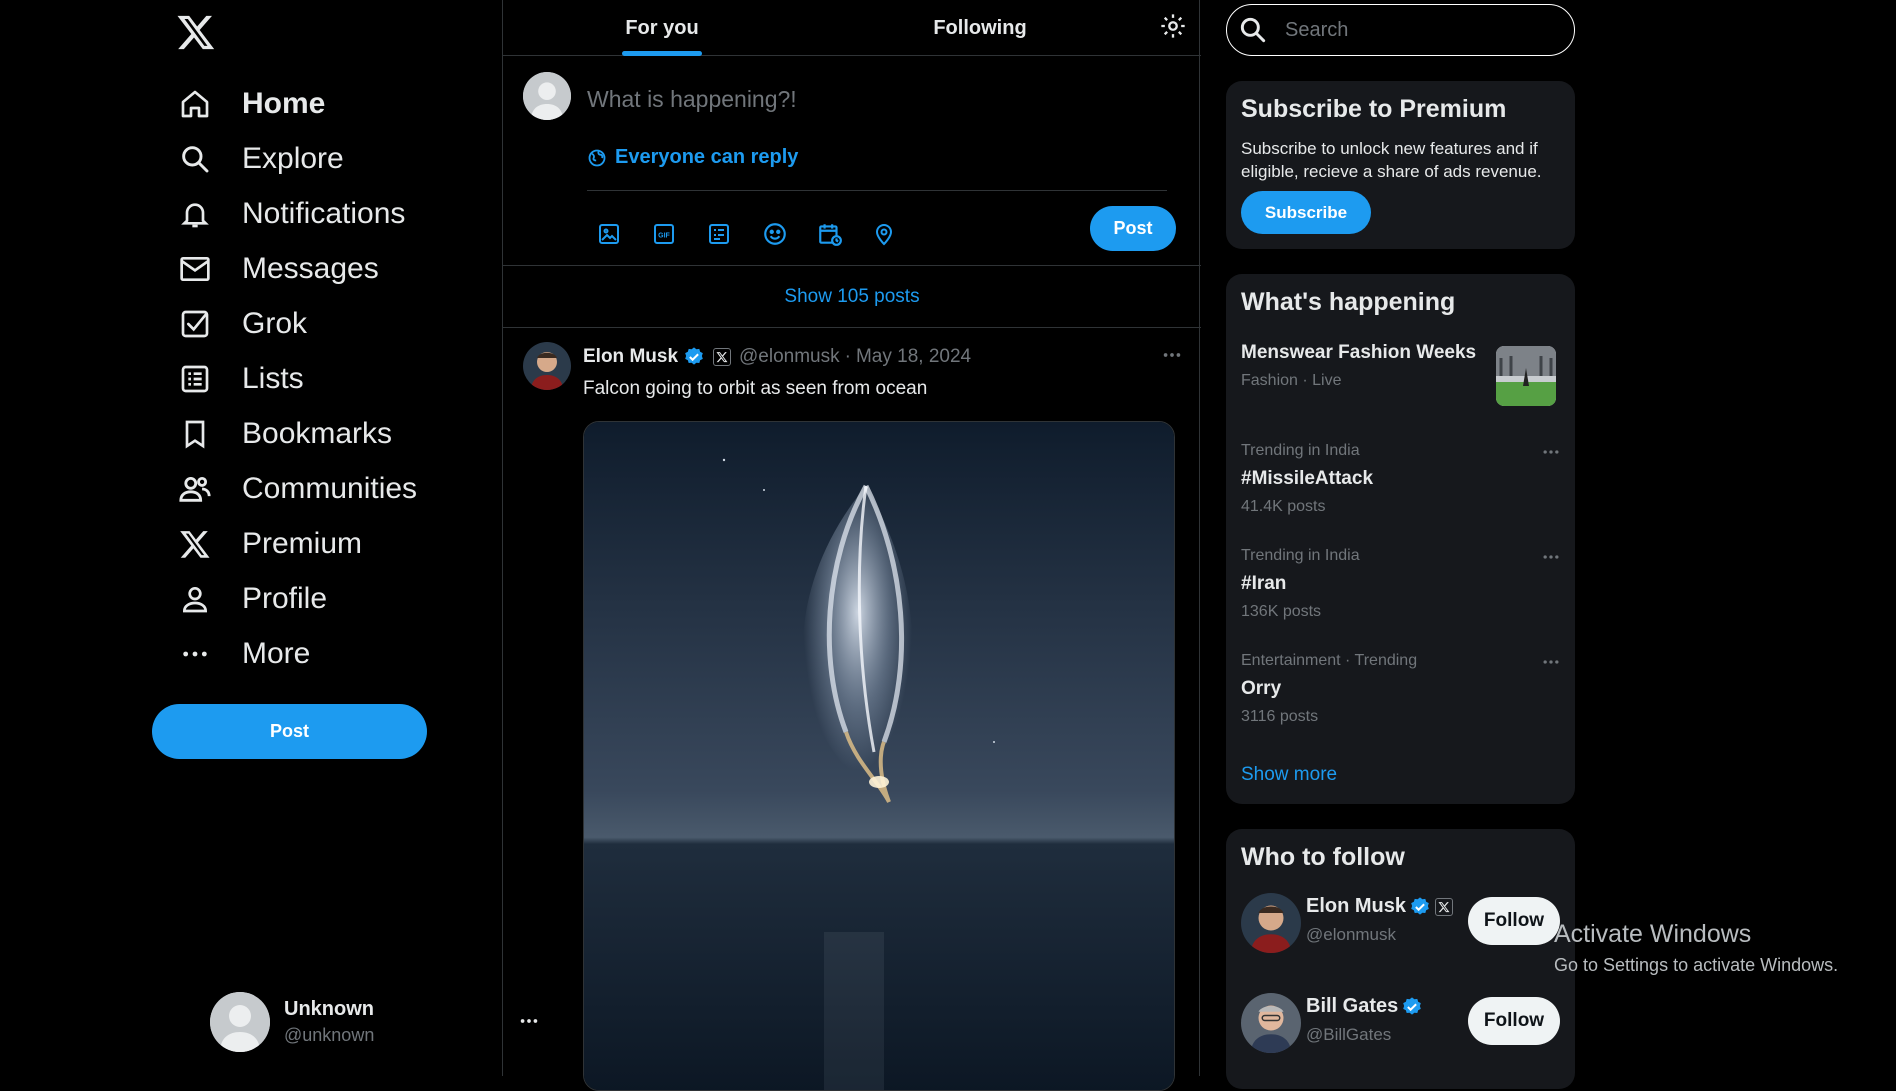  What do you see at coordinates (899, 234) in the screenshot?
I see `location-icon` at bounding box center [899, 234].